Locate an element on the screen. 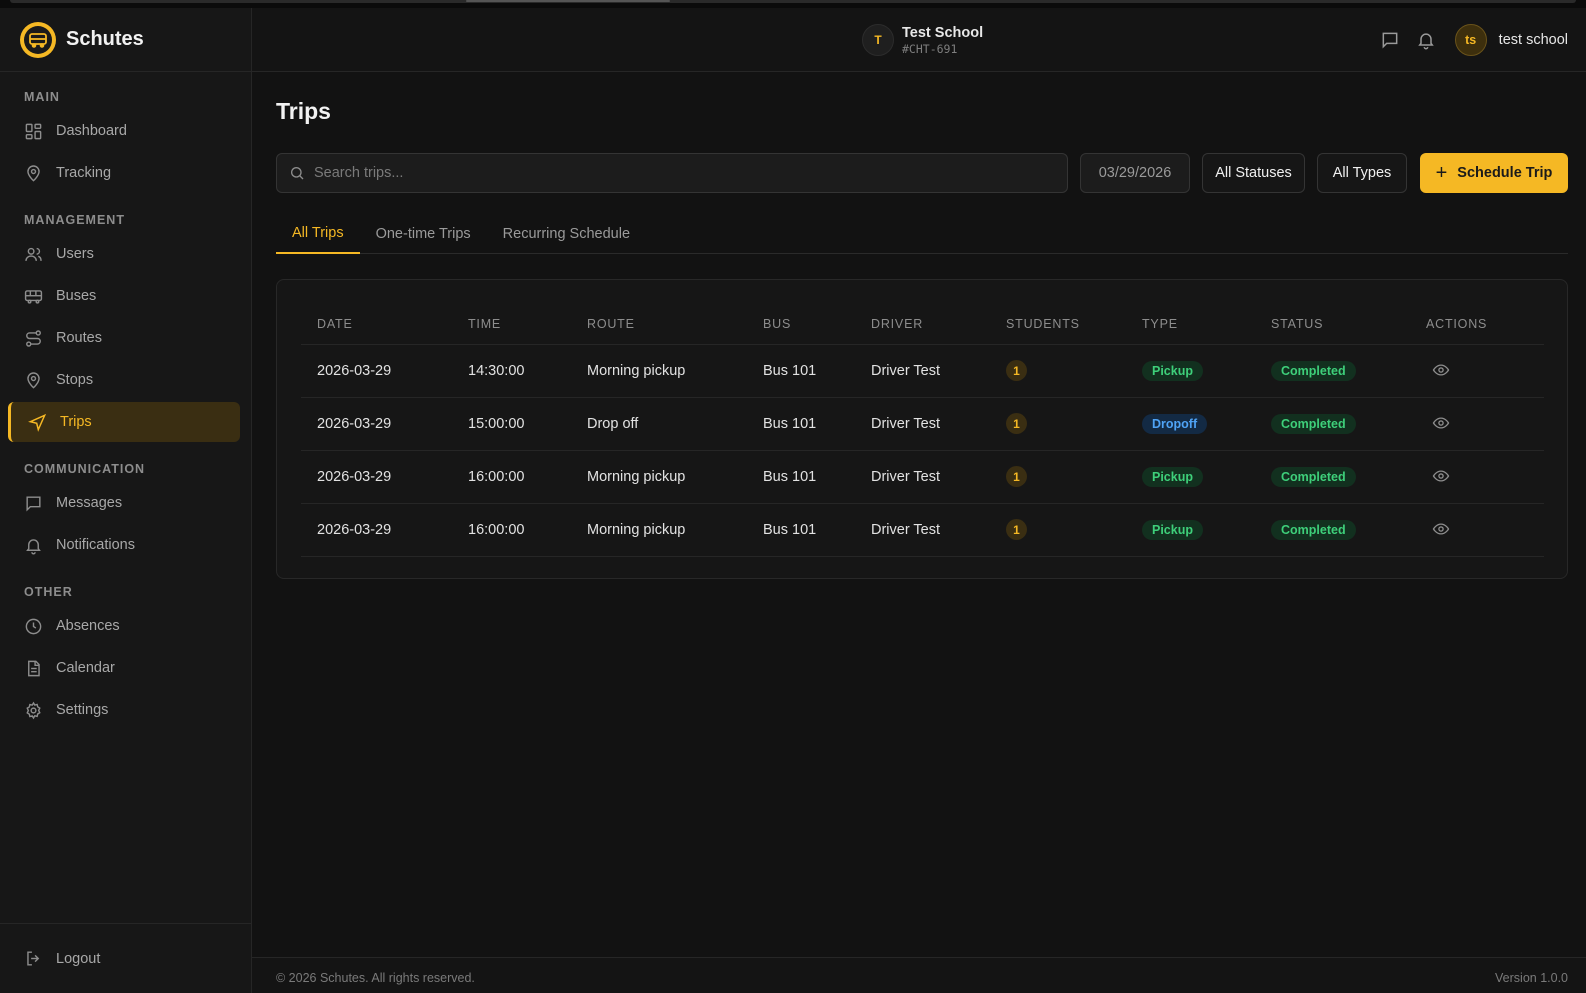  cell-time: 16:00:00 is located at coordinates (511, 530).